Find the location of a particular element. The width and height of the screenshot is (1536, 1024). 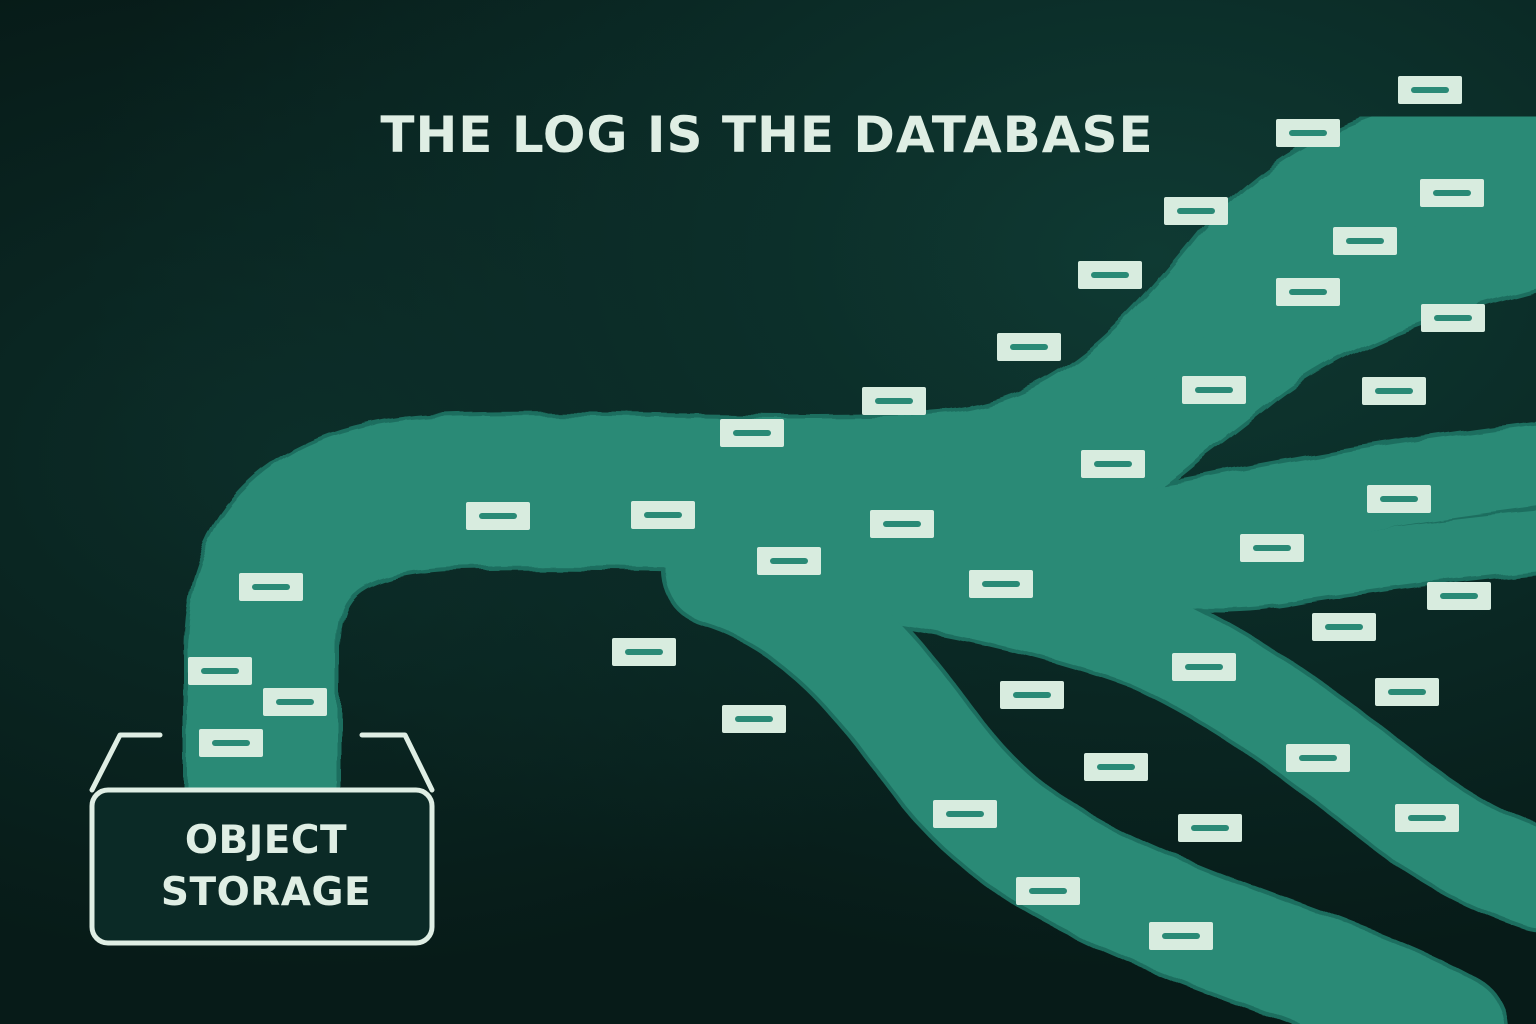

storage-label-line2: STORAGE is located at coordinates (266, 892).